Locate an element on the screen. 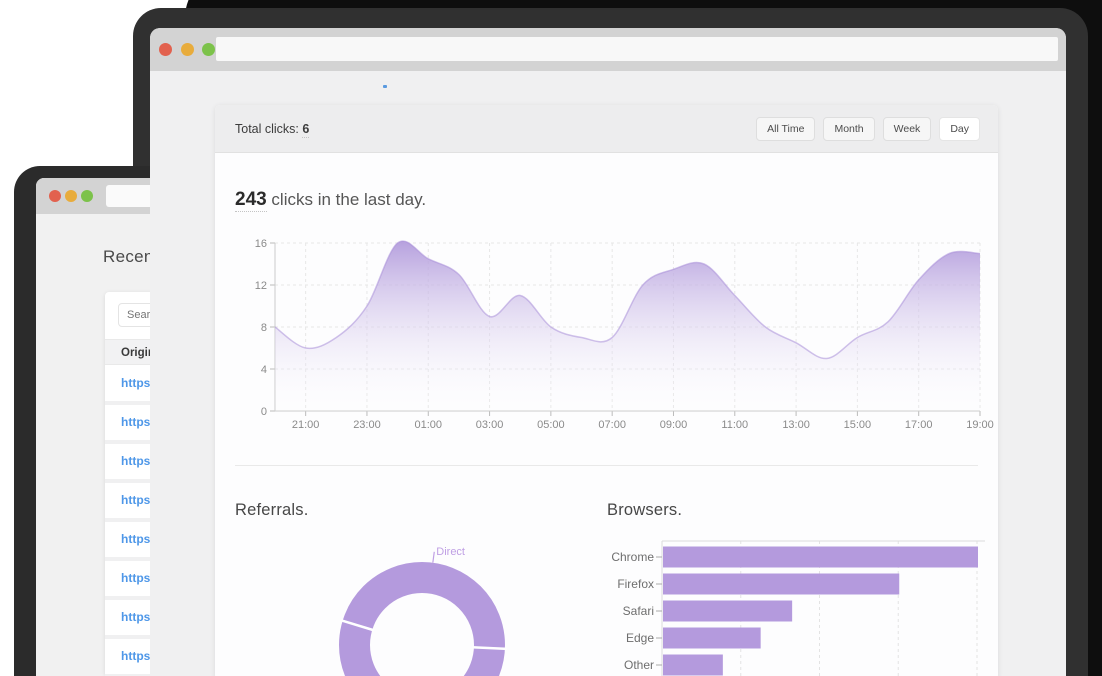 The height and width of the screenshot is (676, 1102). browsers-bar-chart: Chrome Firefox Safari Edge Other is located at coordinates (802, 603).